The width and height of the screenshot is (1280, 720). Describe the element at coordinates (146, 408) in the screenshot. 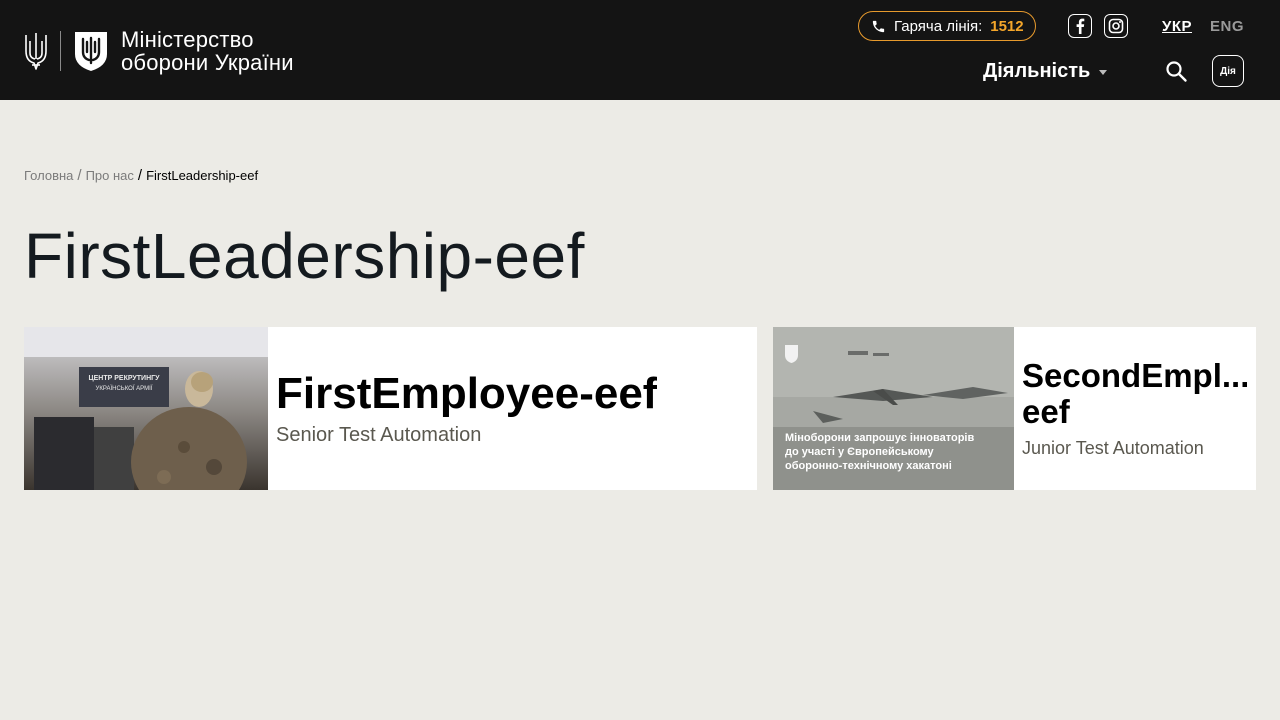

I see `employee-photo: ЦЕНТР РЕКРУТИНГУ УКРАЇНСЬКОЇ АРМІЇ` at that location.